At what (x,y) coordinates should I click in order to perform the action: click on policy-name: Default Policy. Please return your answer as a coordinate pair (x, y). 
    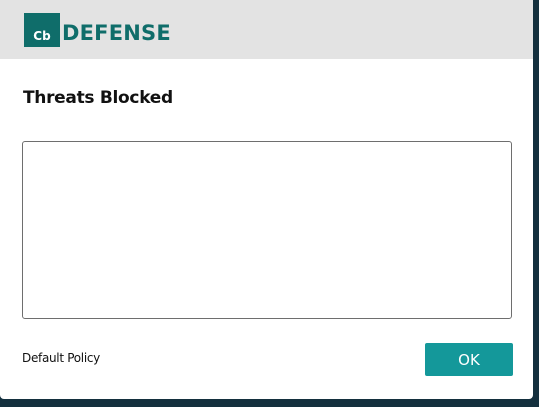
    Looking at the image, I should click on (61, 358).